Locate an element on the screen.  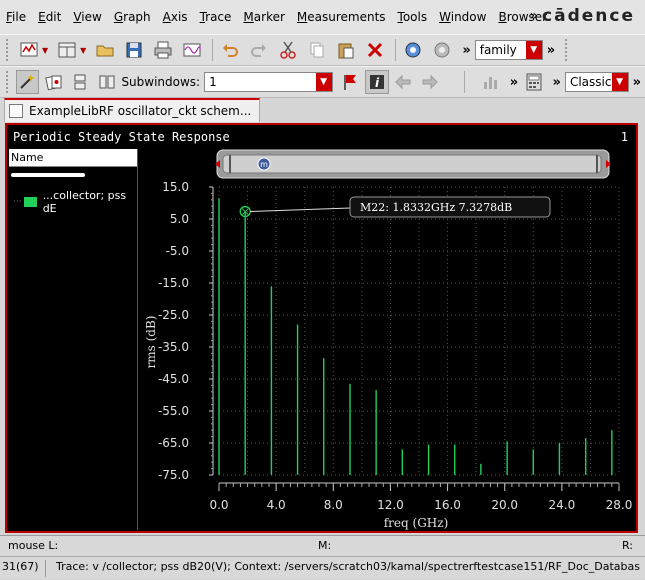
redo-icon is located at coordinates (259, 50).